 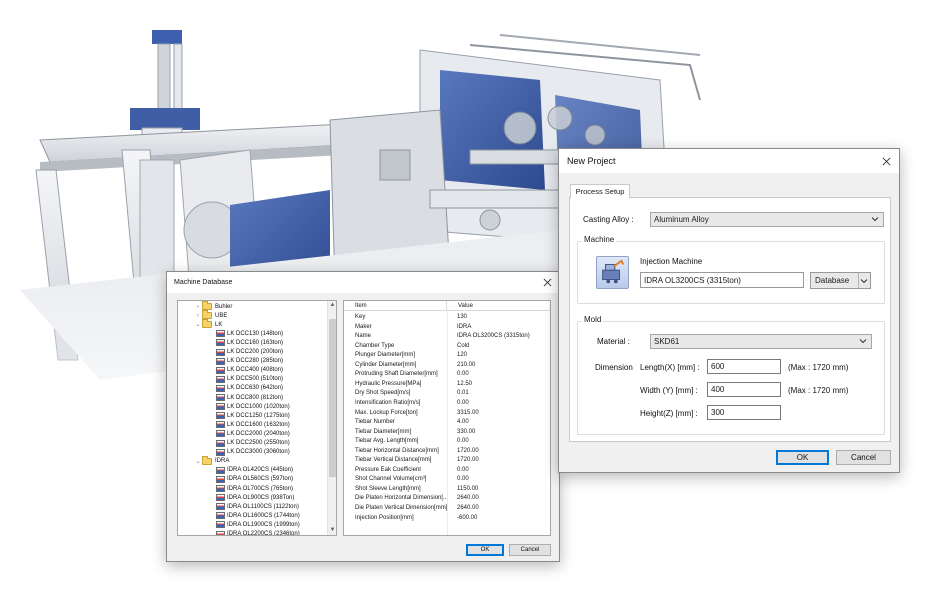 What do you see at coordinates (386, 364) in the screenshot?
I see `property-item: Cylinder Diameter[mm]` at bounding box center [386, 364].